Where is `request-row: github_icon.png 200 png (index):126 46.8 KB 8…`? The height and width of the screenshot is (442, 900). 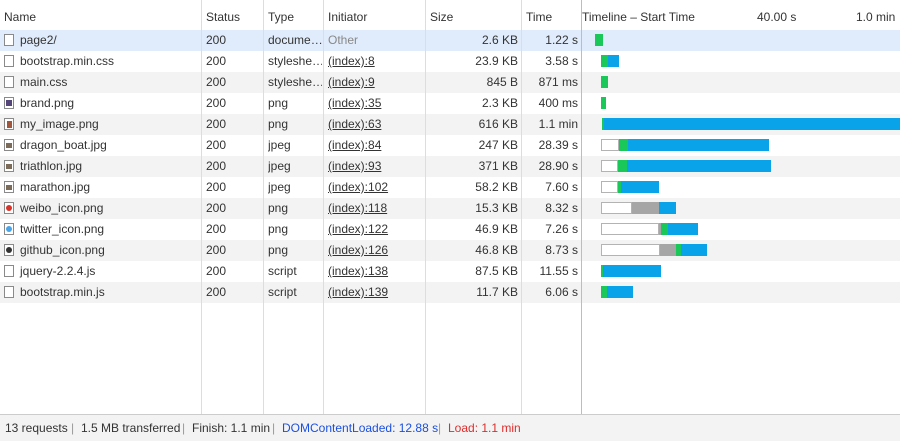
request-row: github_icon.png 200 png (index):126 46.8 KB 8… is located at coordinates (450, 250).